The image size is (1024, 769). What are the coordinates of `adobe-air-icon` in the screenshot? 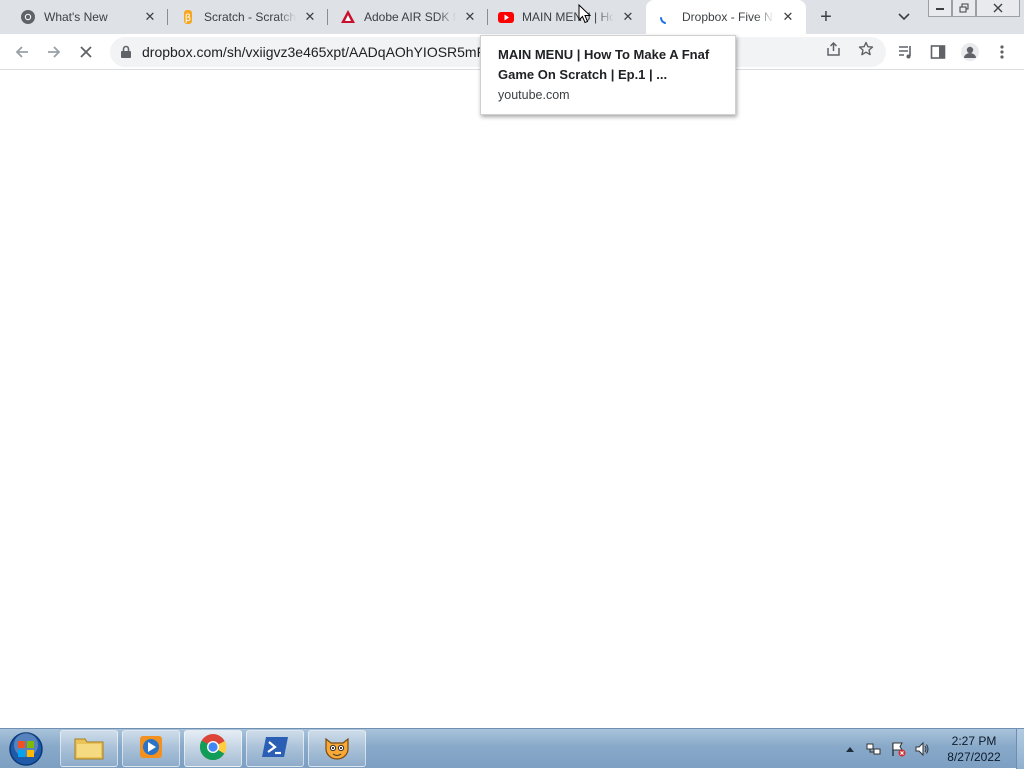 It's located at (348, 17).